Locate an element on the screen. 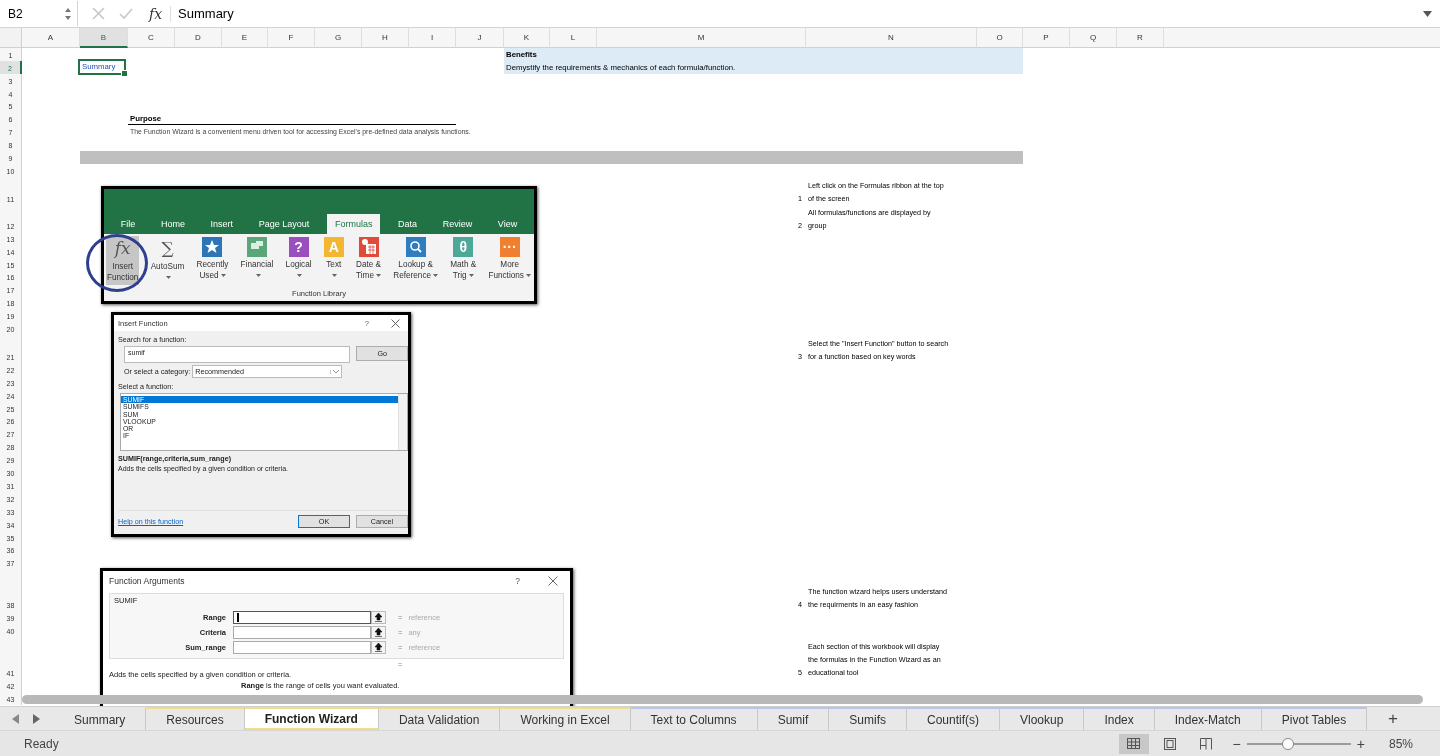 This screenshot has width=1440, height=756. ribbon-tab-label: View is located at coordinates (507, 224).